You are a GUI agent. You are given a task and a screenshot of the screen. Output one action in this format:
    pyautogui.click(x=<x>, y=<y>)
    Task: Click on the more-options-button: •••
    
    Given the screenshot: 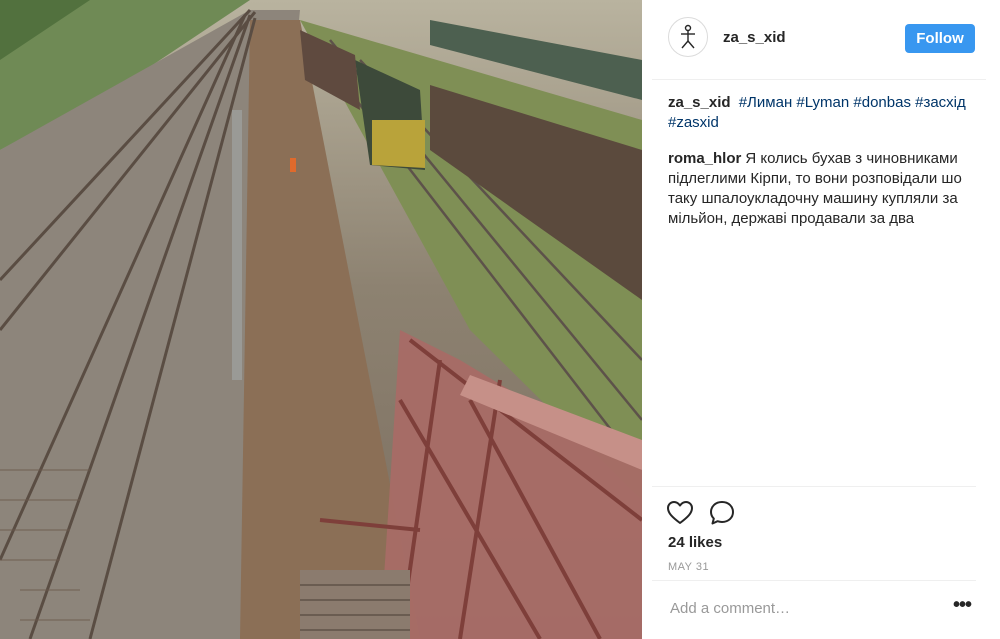 What is the action you would take?
    pyautogui.click(x=962, y=607)
    